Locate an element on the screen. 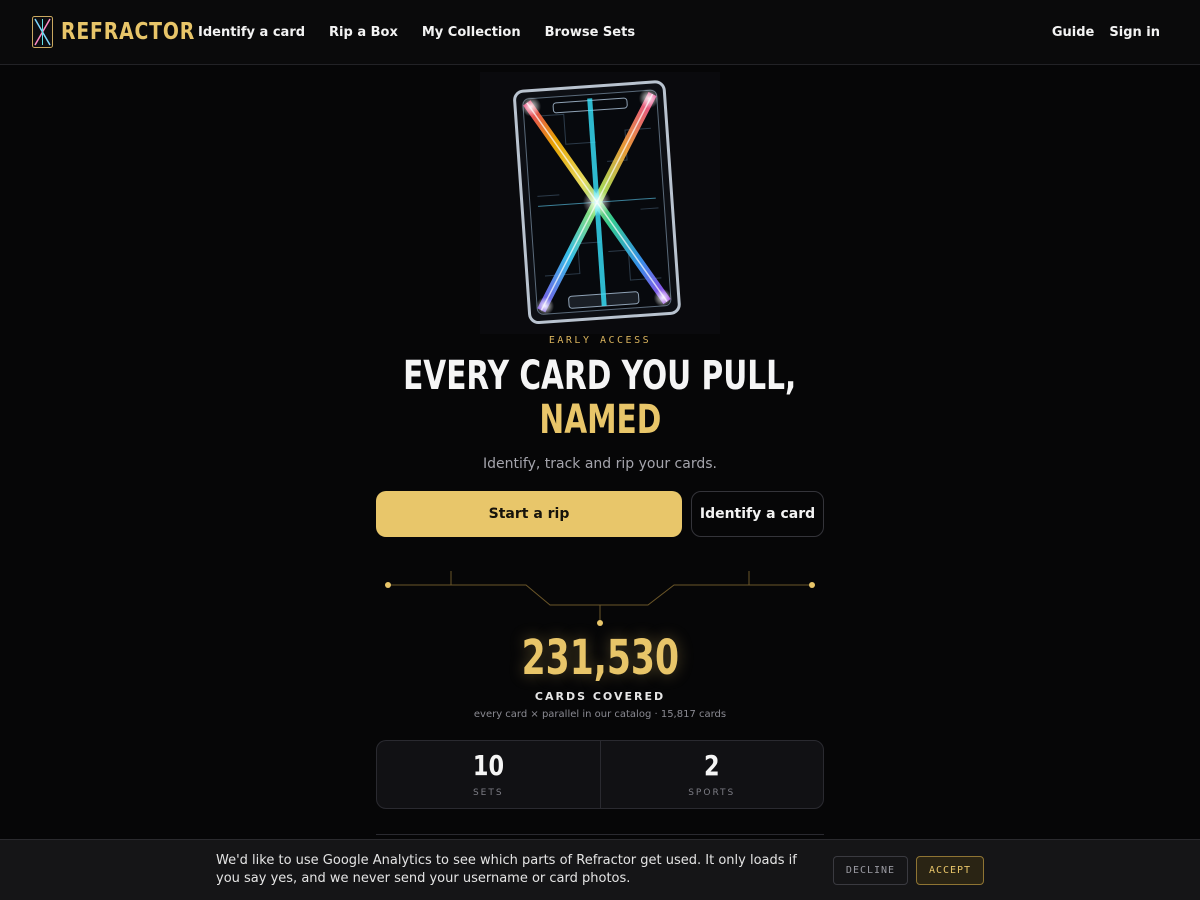 The width and height of the screenshot is (1200, 900). start-a-rip-button: Start a rip is located at coordinates (529, 514).